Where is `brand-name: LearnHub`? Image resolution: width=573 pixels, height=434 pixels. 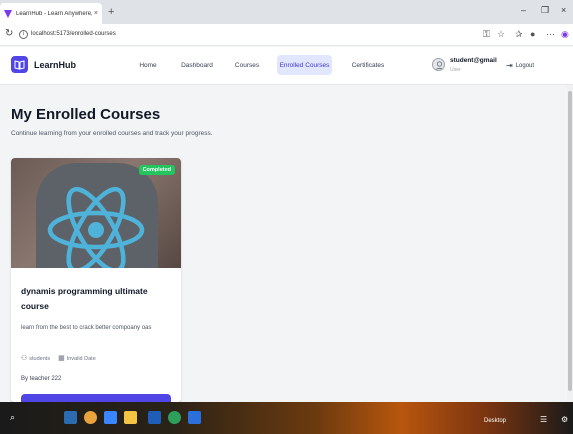 brand-name: LearnHub is located at coordinates (55, 65).